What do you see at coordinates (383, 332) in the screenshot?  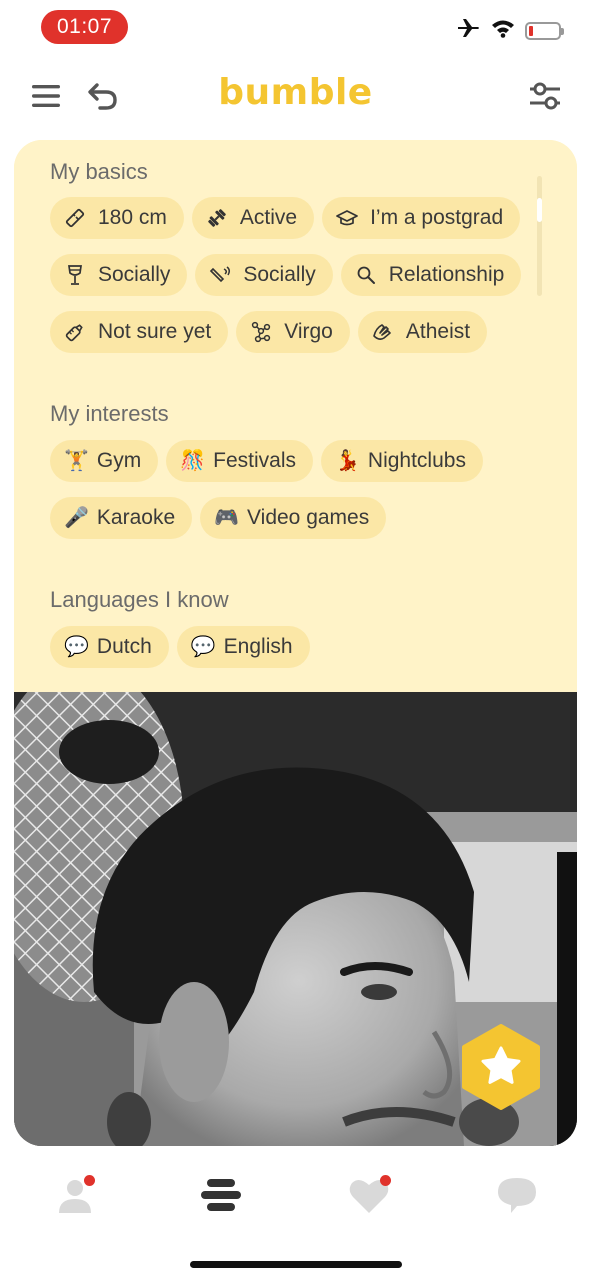 I see `praying-hands-icon` at bounding box center [383, 332].